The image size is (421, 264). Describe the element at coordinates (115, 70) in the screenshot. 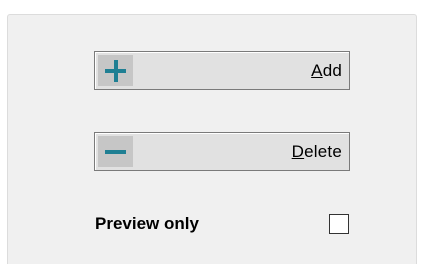

I see `plus-icon` at that location.